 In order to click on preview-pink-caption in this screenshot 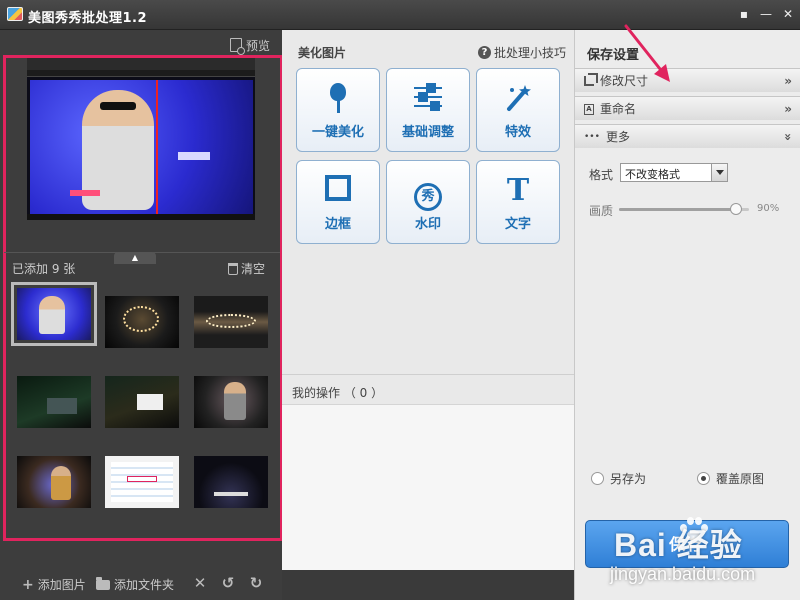, I will do `click(85, 193)`.